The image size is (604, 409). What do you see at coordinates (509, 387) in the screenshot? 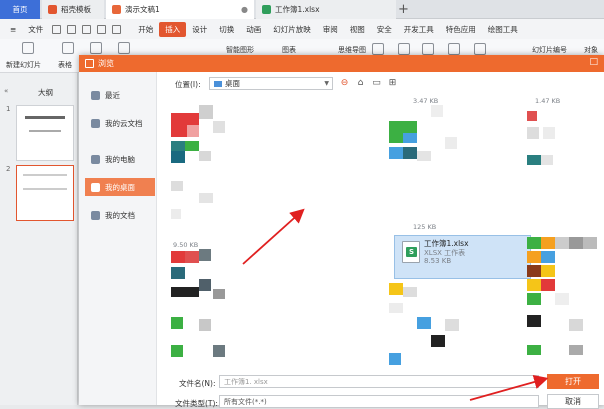
I see `arrow-to-open` at bounding box center [509, 387].